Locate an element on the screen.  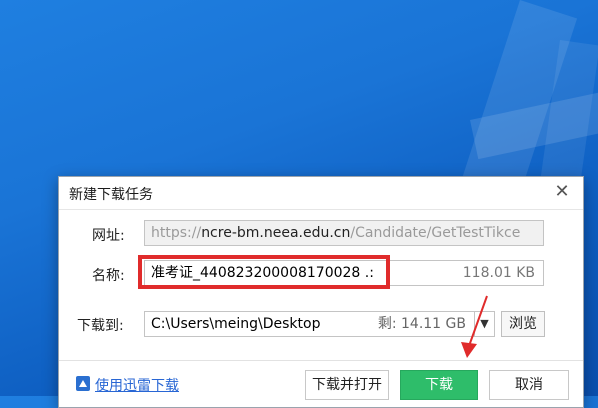
browse-button: 浏览 is located at coordinates (523, 324).